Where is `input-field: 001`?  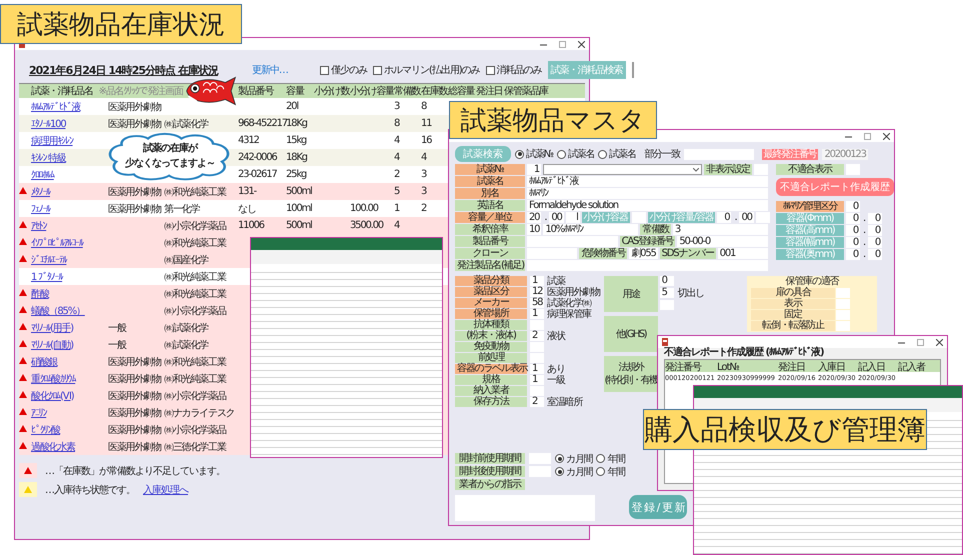 input-field: 001 is located at coordinates (743, 253).